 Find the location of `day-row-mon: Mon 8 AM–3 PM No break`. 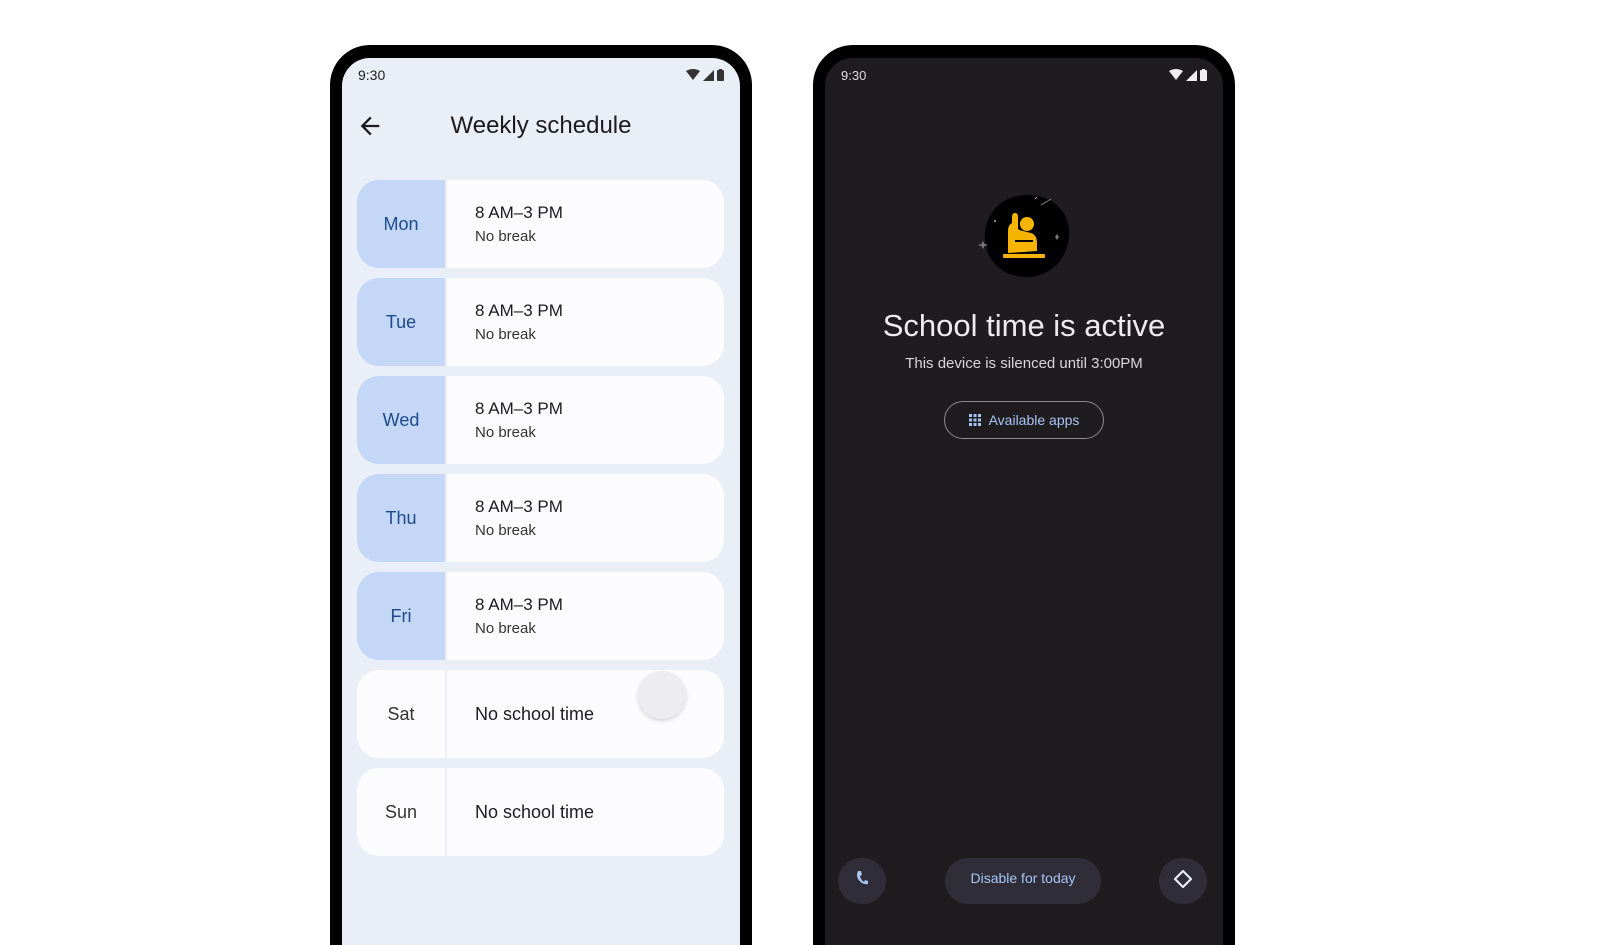

day-row-mon: Mon 8 AM–3 PM No break is located at coordinates (540, 224).